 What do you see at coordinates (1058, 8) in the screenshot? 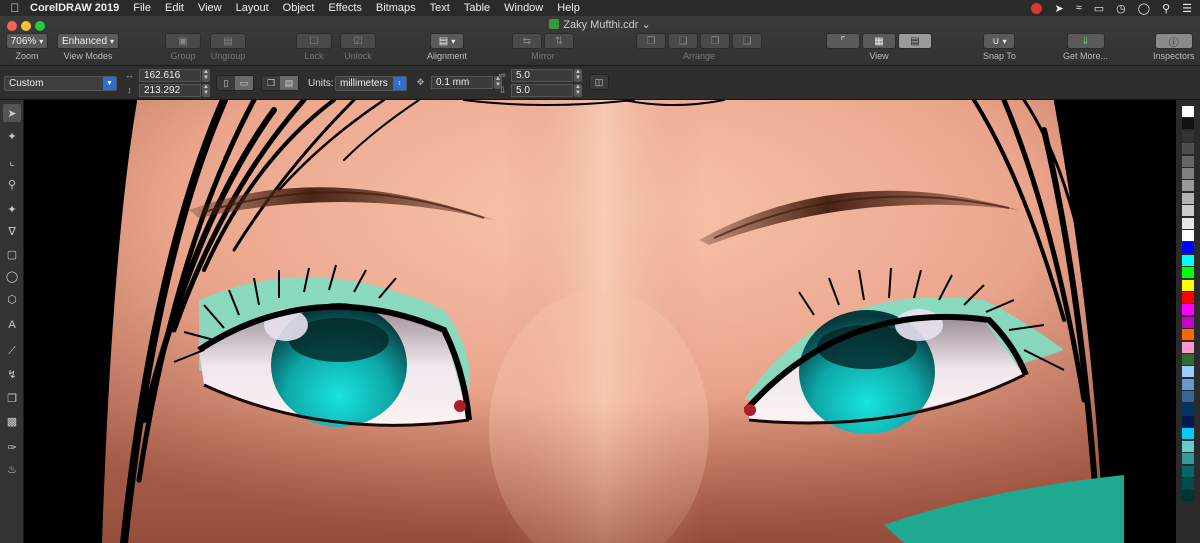
I see `location-icon: ➤` at bounding box center [1058, 8].